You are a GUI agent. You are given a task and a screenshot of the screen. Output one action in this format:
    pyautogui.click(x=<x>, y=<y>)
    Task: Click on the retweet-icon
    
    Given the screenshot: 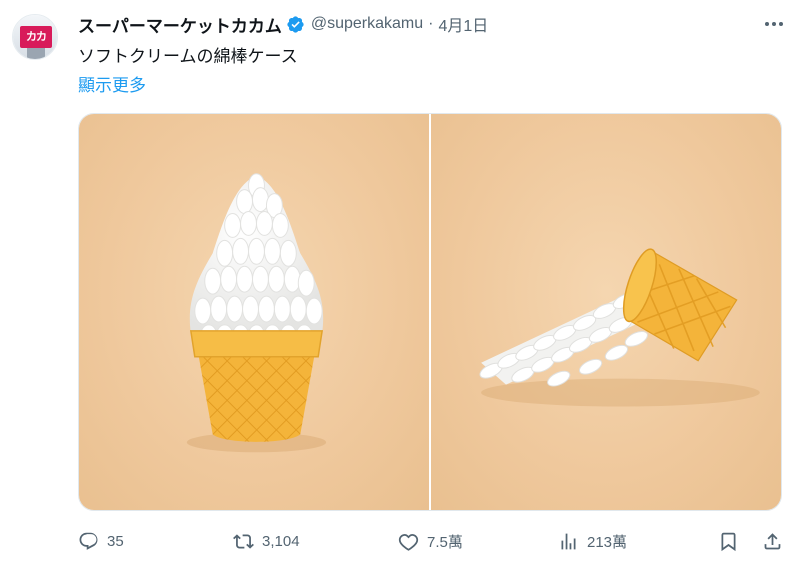 What is the action you would take?
    pyautogui.click(x=243, y=541)
    